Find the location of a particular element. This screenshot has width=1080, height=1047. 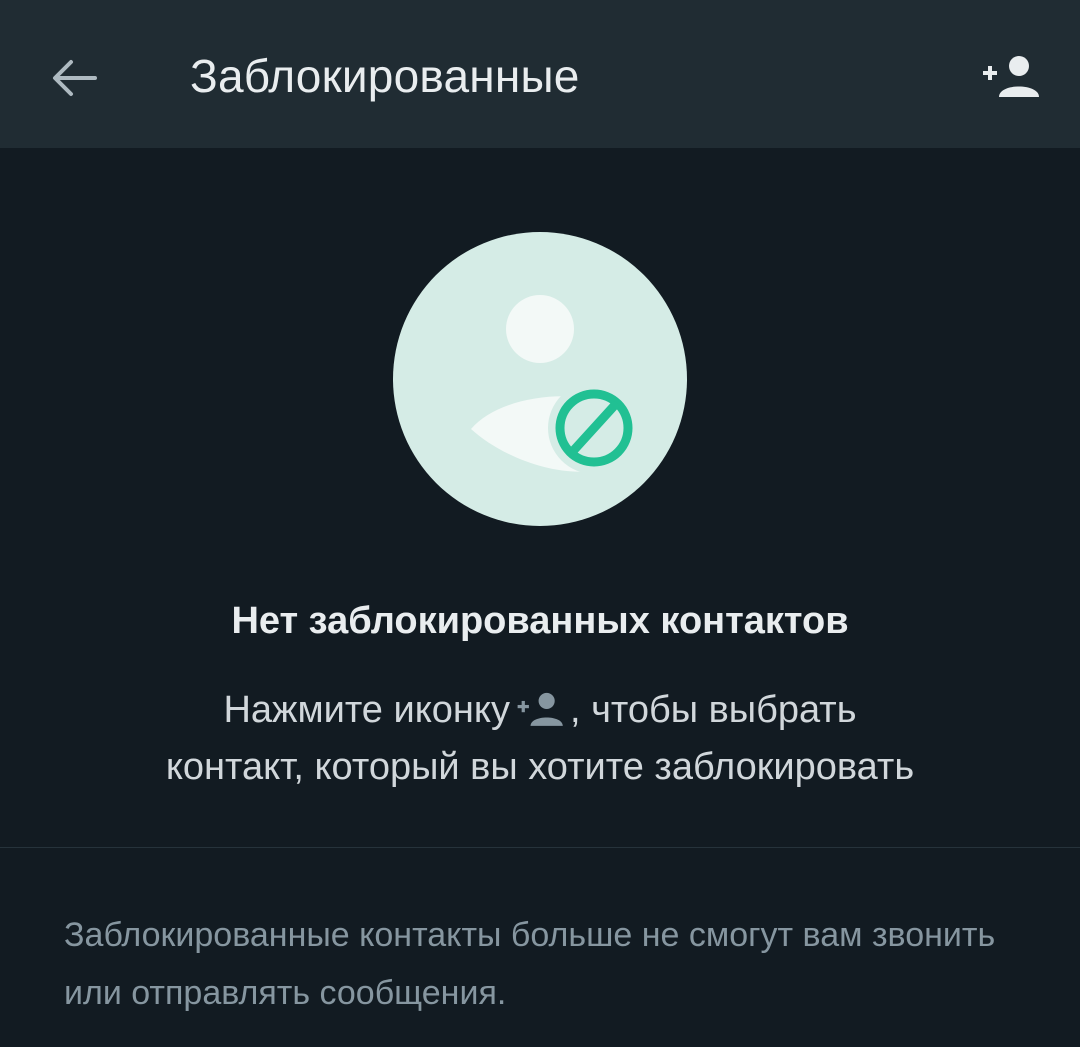

toolbar: Заблокированные is located at coordinates (540, 74).